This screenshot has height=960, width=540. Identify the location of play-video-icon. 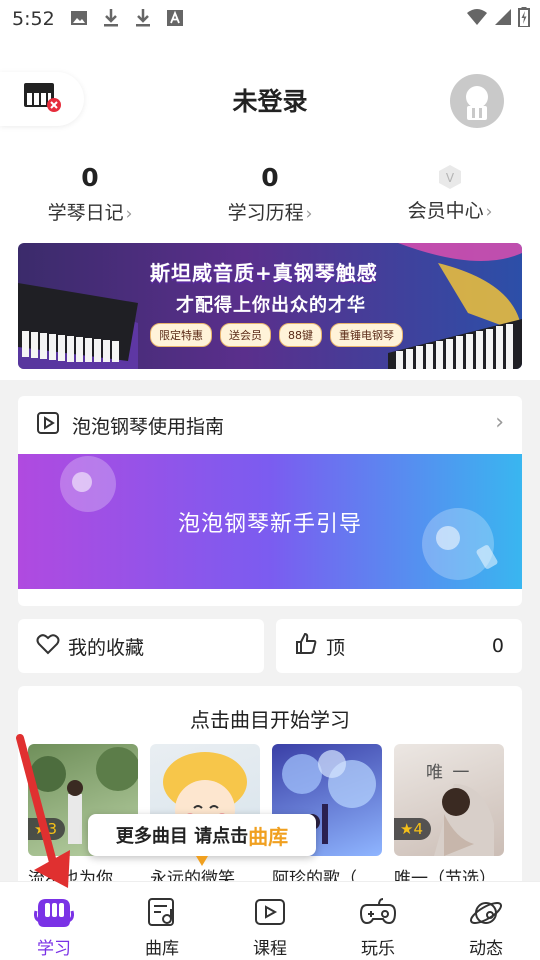
(48, 425).